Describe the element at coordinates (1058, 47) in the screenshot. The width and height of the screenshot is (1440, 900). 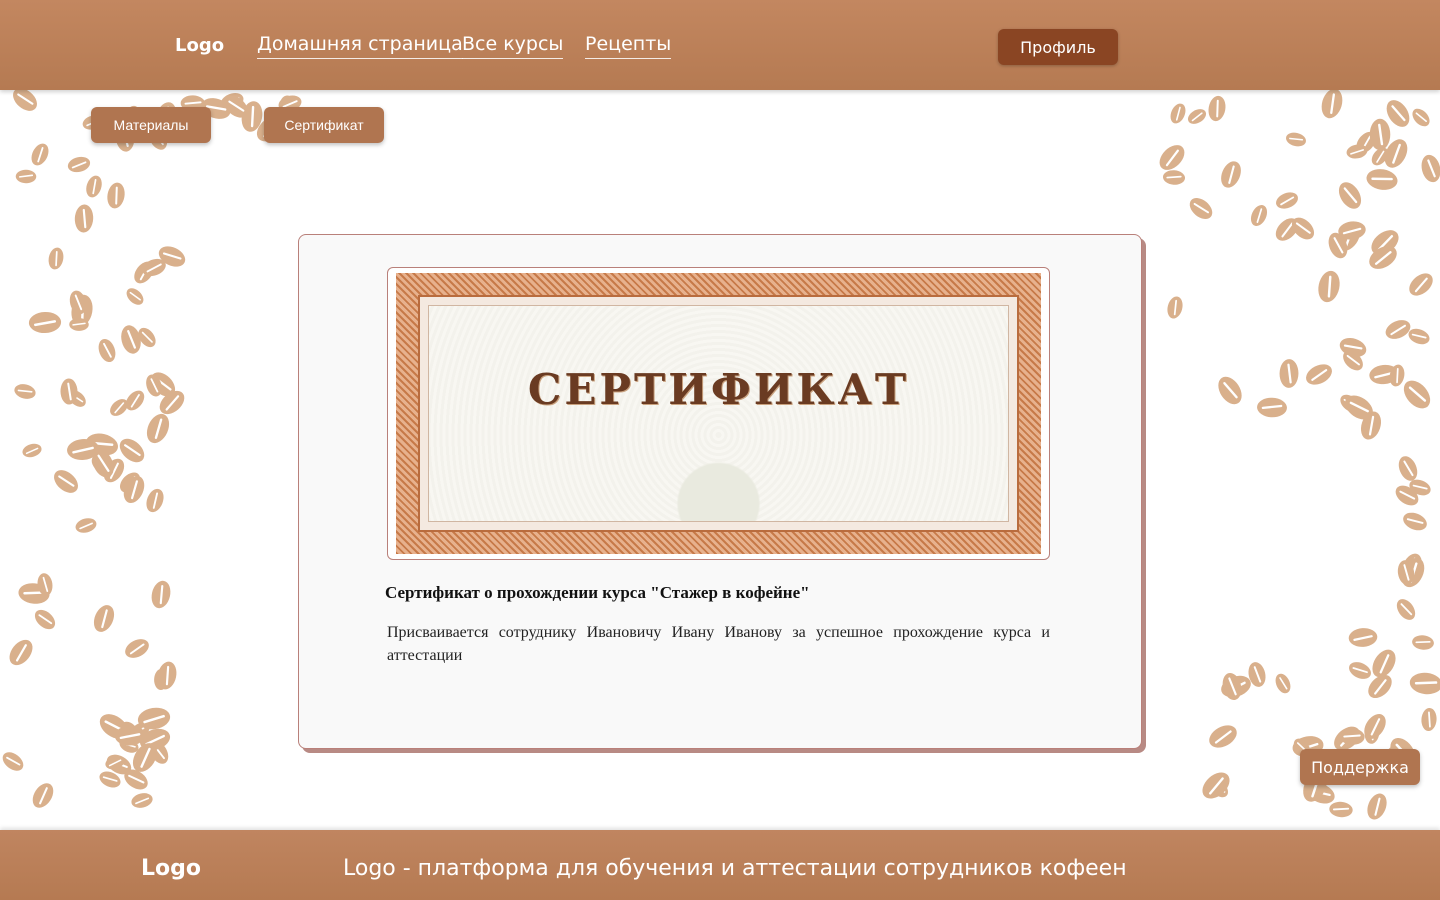
I see `profile-button: Профиль` at that location.